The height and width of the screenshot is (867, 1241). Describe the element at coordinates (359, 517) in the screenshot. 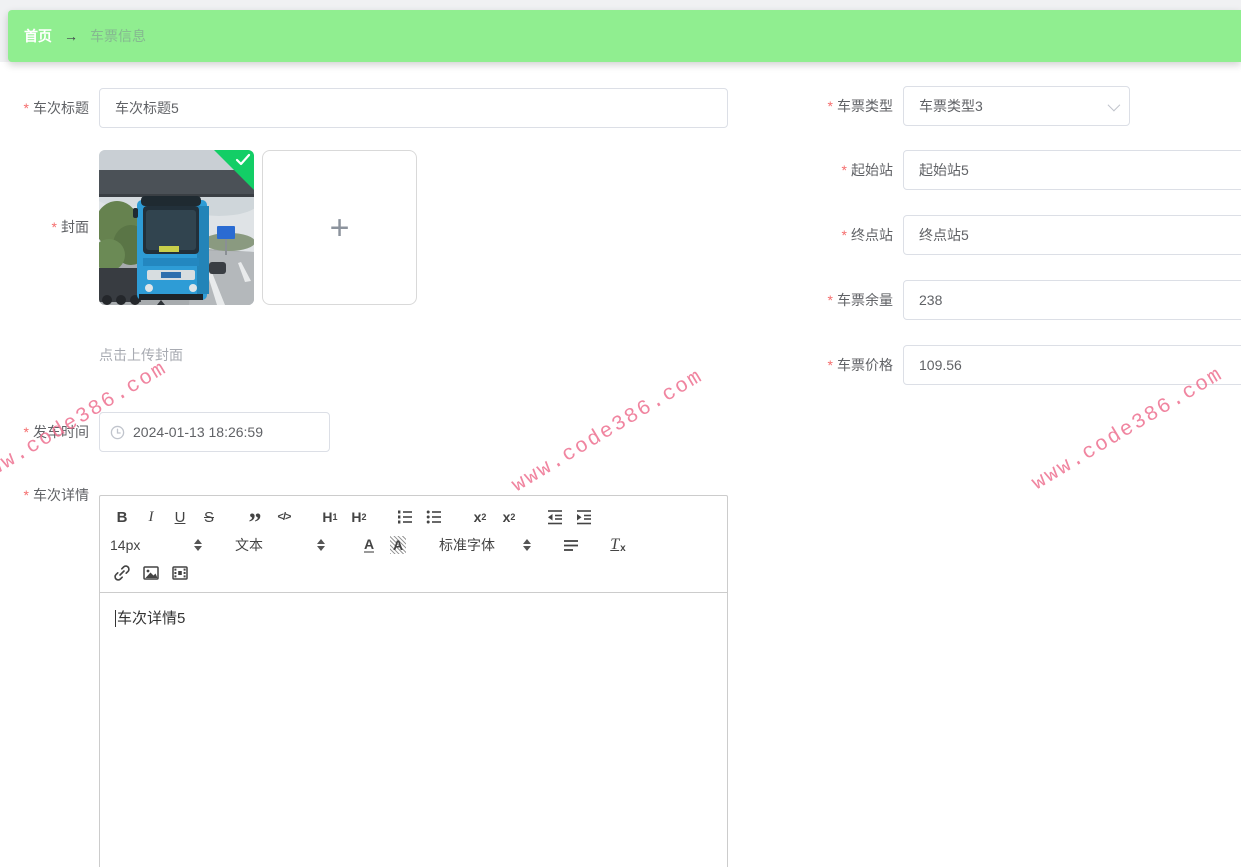

I see `heading2-button: H2` at that location.